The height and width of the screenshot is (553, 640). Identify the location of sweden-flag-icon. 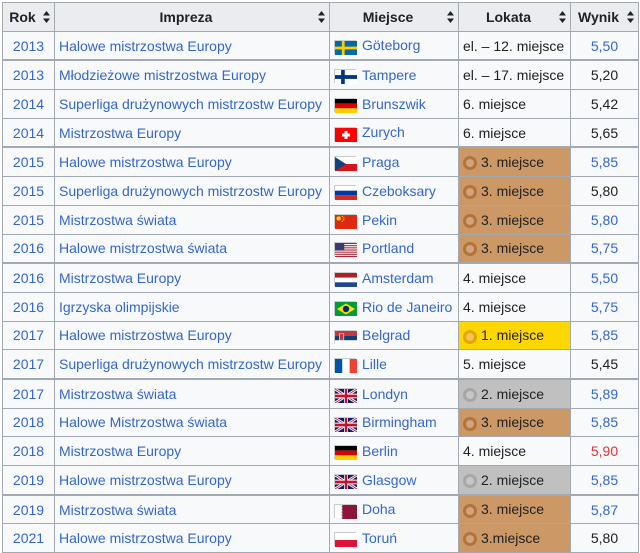
(345, 47).